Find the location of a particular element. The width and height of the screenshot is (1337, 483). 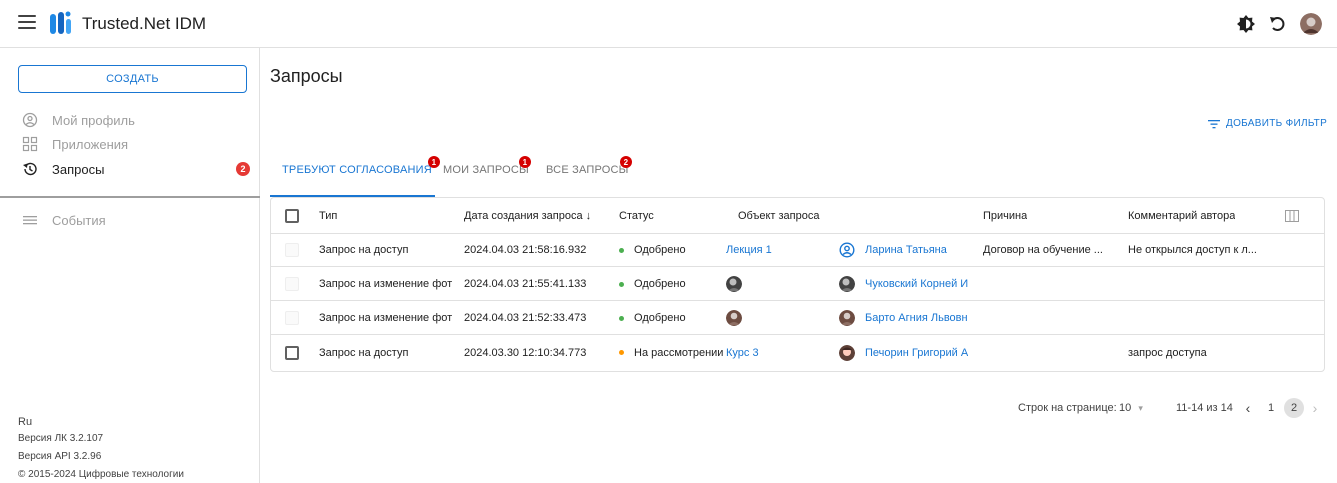

column-header: Статус is located at coordinates (636, 215).